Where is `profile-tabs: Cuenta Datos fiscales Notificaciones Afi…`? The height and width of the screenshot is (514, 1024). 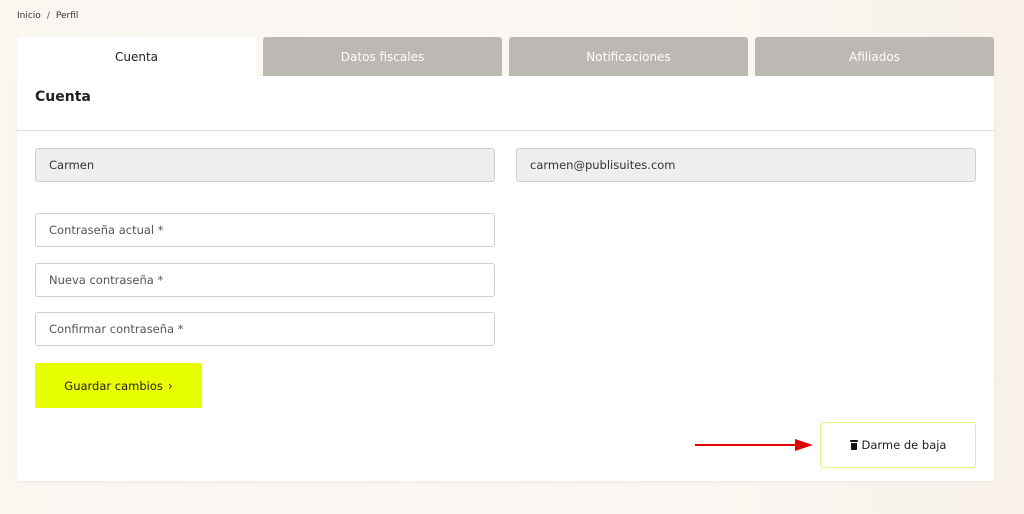 profile-tabs: Cuenta Datos fiscales Notificaciones Afi… is located at coordinates (505, 56).